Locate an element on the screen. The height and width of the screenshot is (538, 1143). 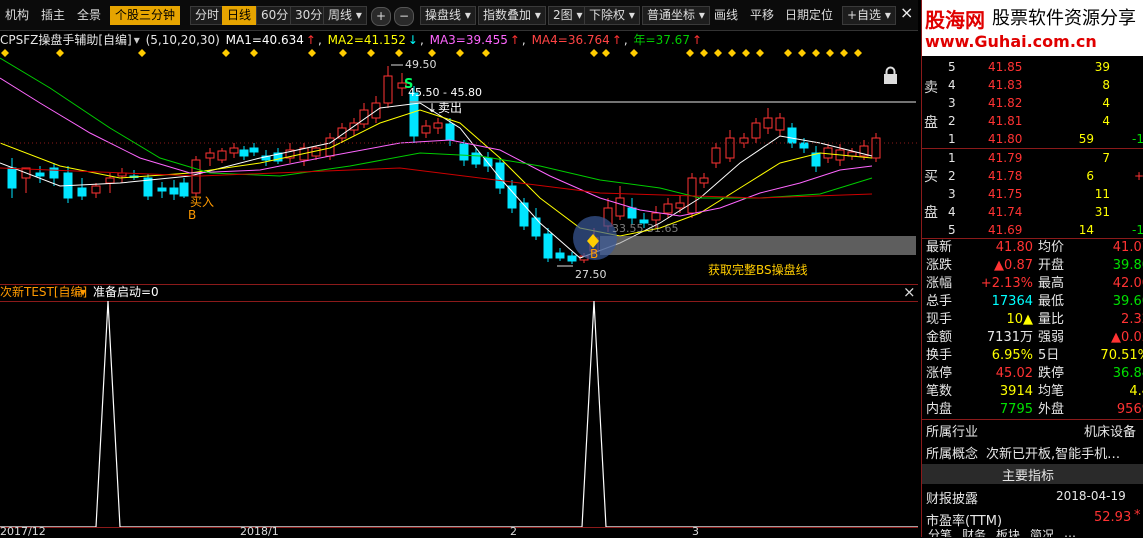
chazhu-button: 插主 is located at coordinates (53, 15).